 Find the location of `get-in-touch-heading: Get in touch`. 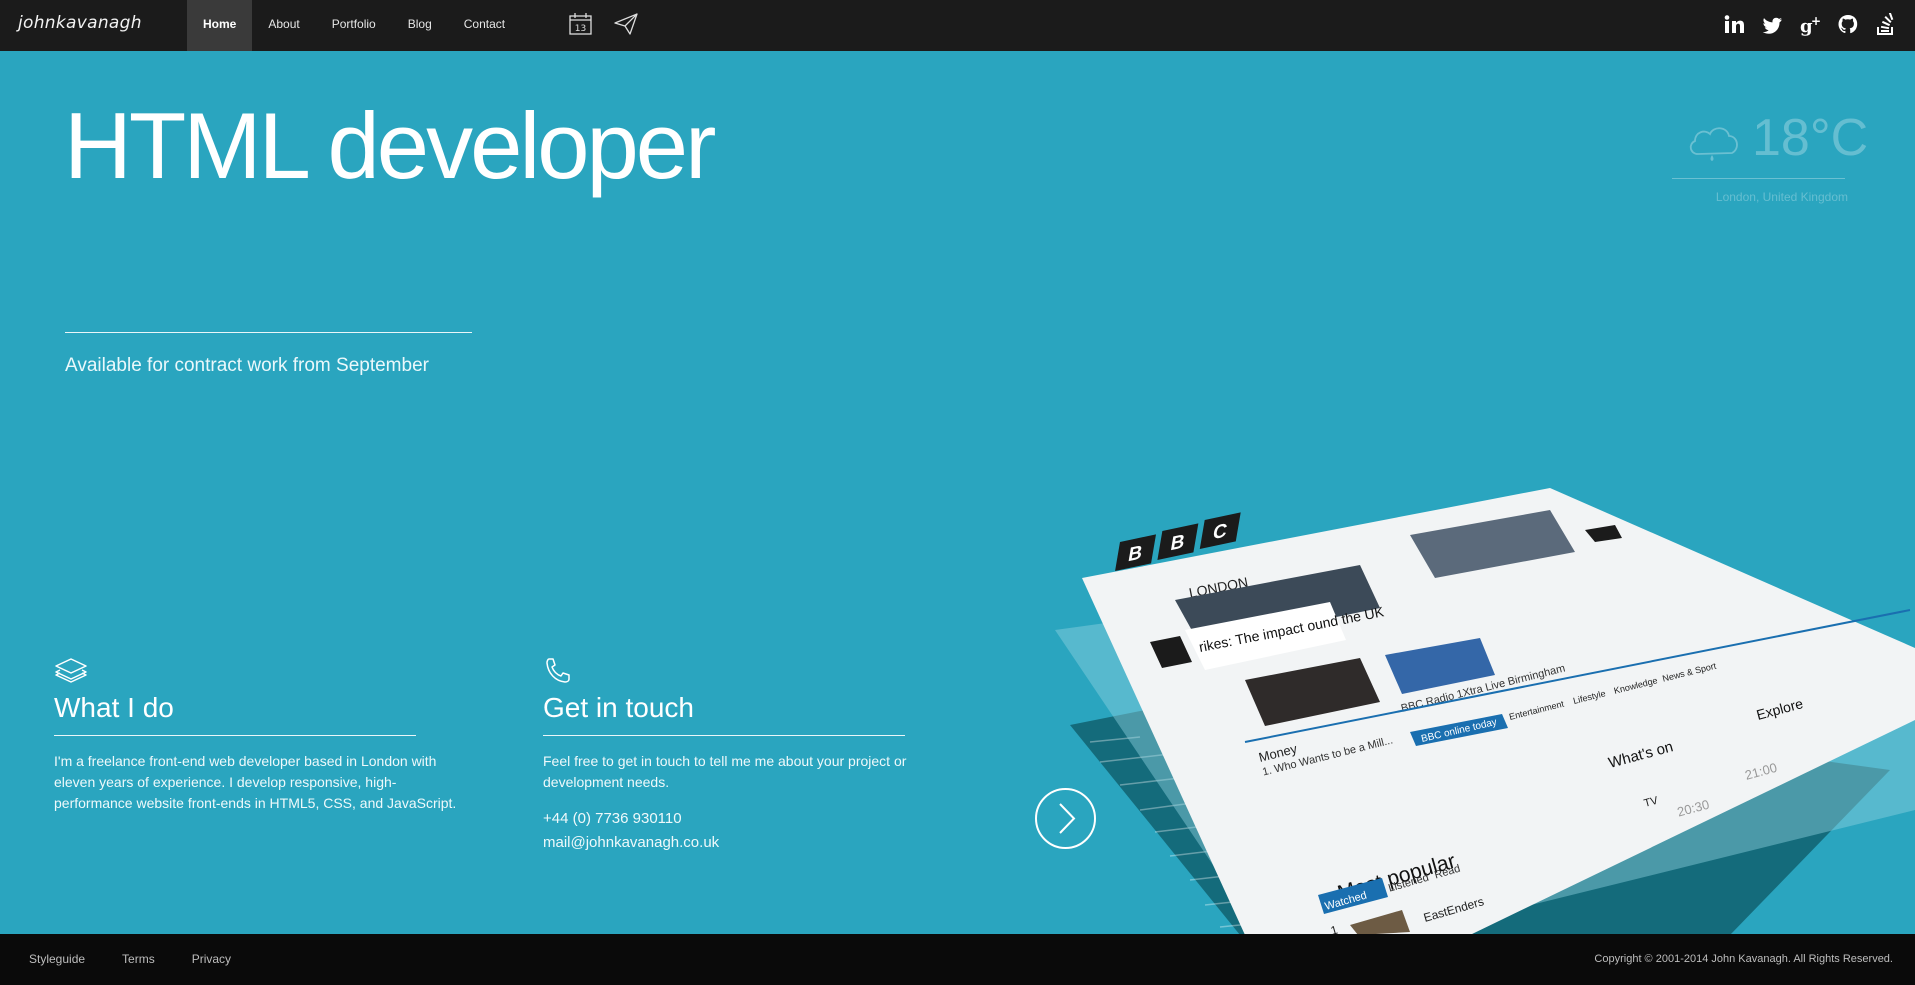

get-in-touch-heading: Get in touch is located at coordinates (618, 707).